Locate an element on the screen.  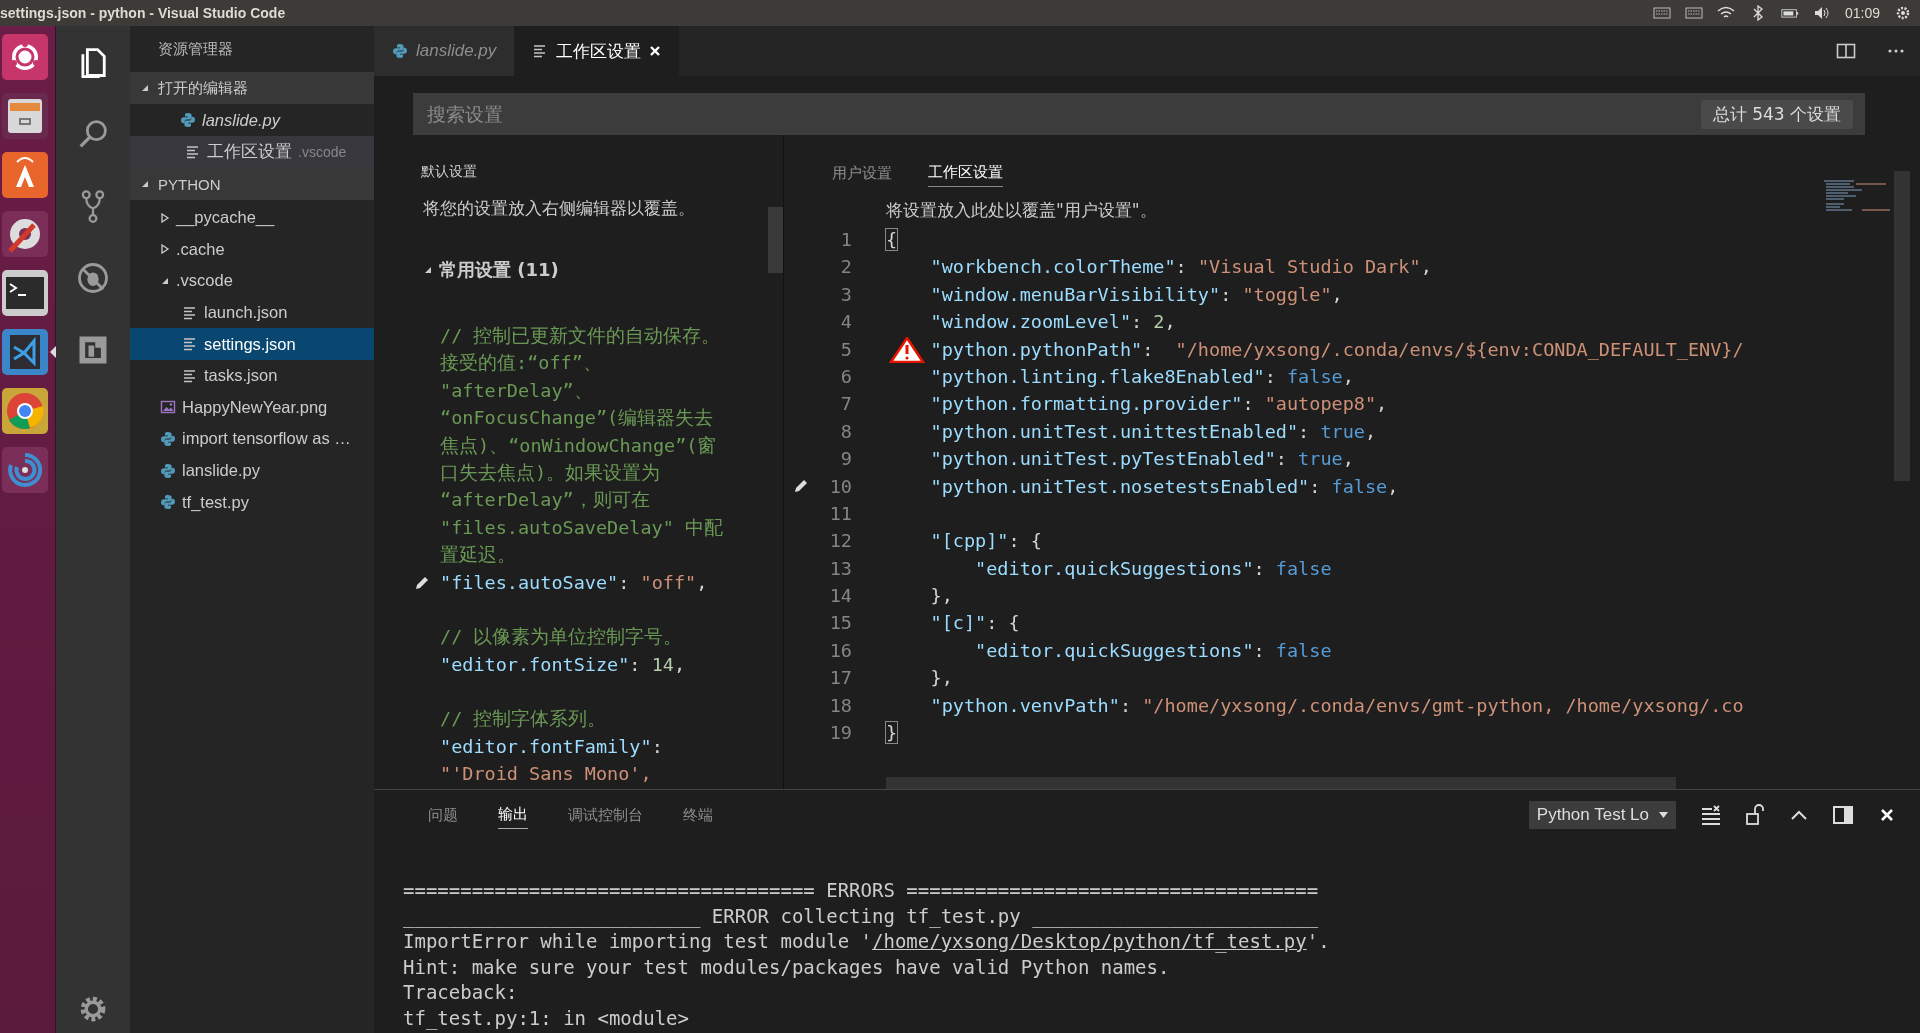
line-number: 17 is located at coordinates (840, 678).